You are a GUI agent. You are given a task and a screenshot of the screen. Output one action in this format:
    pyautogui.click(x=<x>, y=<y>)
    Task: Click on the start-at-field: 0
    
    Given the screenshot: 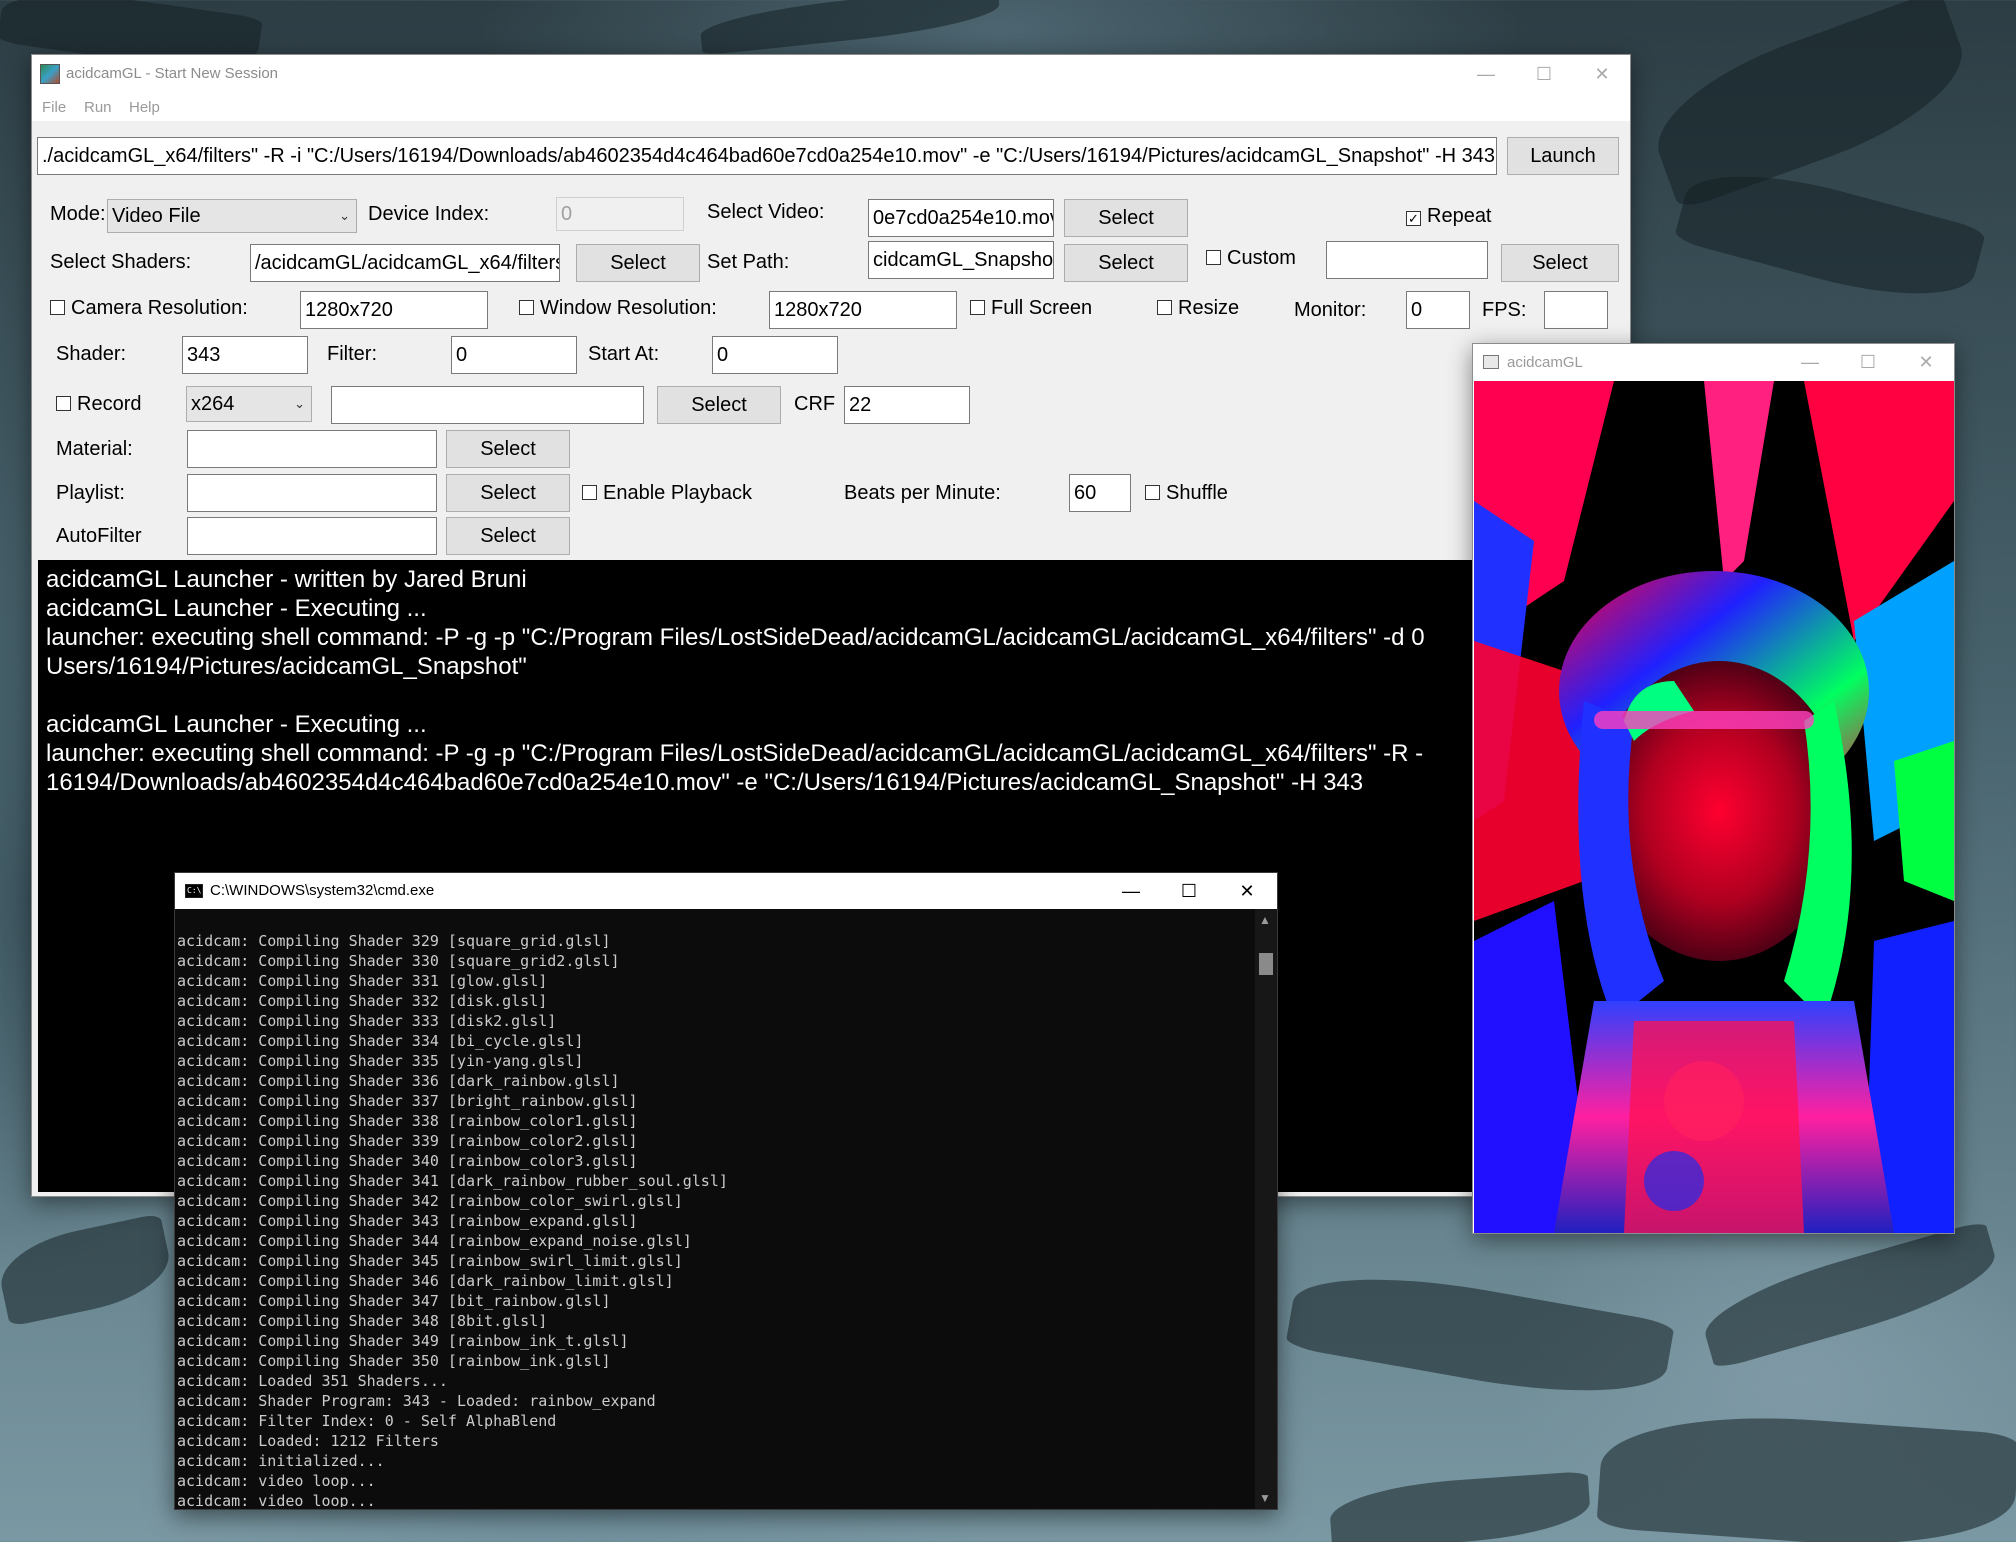 What is the action you would take?
    pyautogui.click(x=775, y=355)
    